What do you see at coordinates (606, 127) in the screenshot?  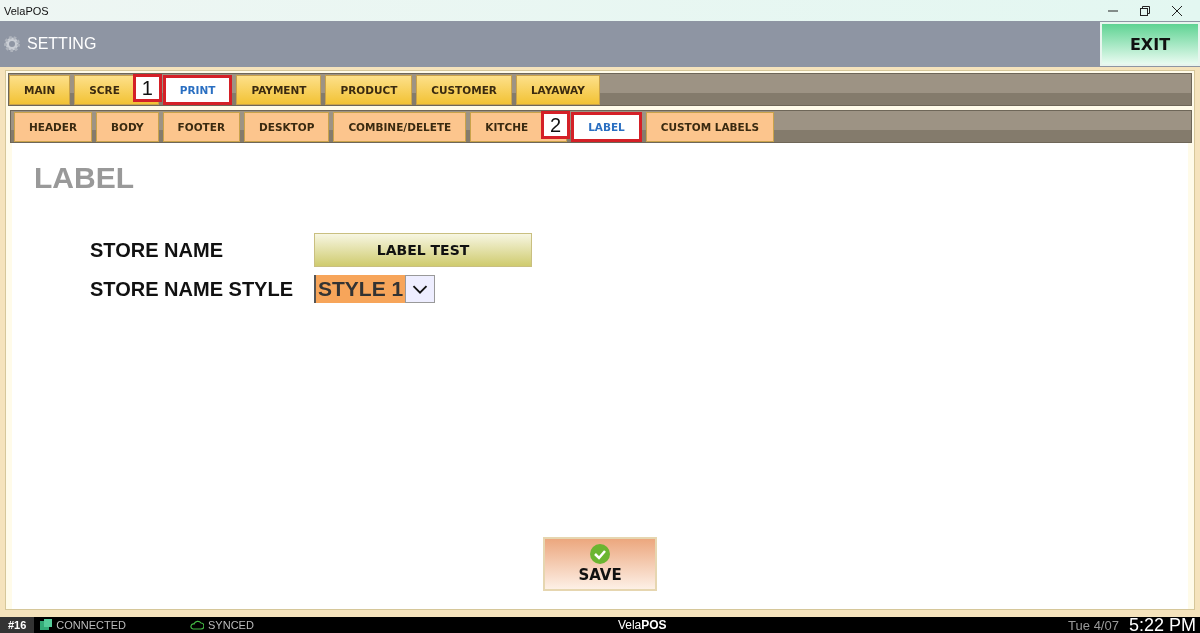 I see `tab: LABEL` at bounding box center [606, 127].